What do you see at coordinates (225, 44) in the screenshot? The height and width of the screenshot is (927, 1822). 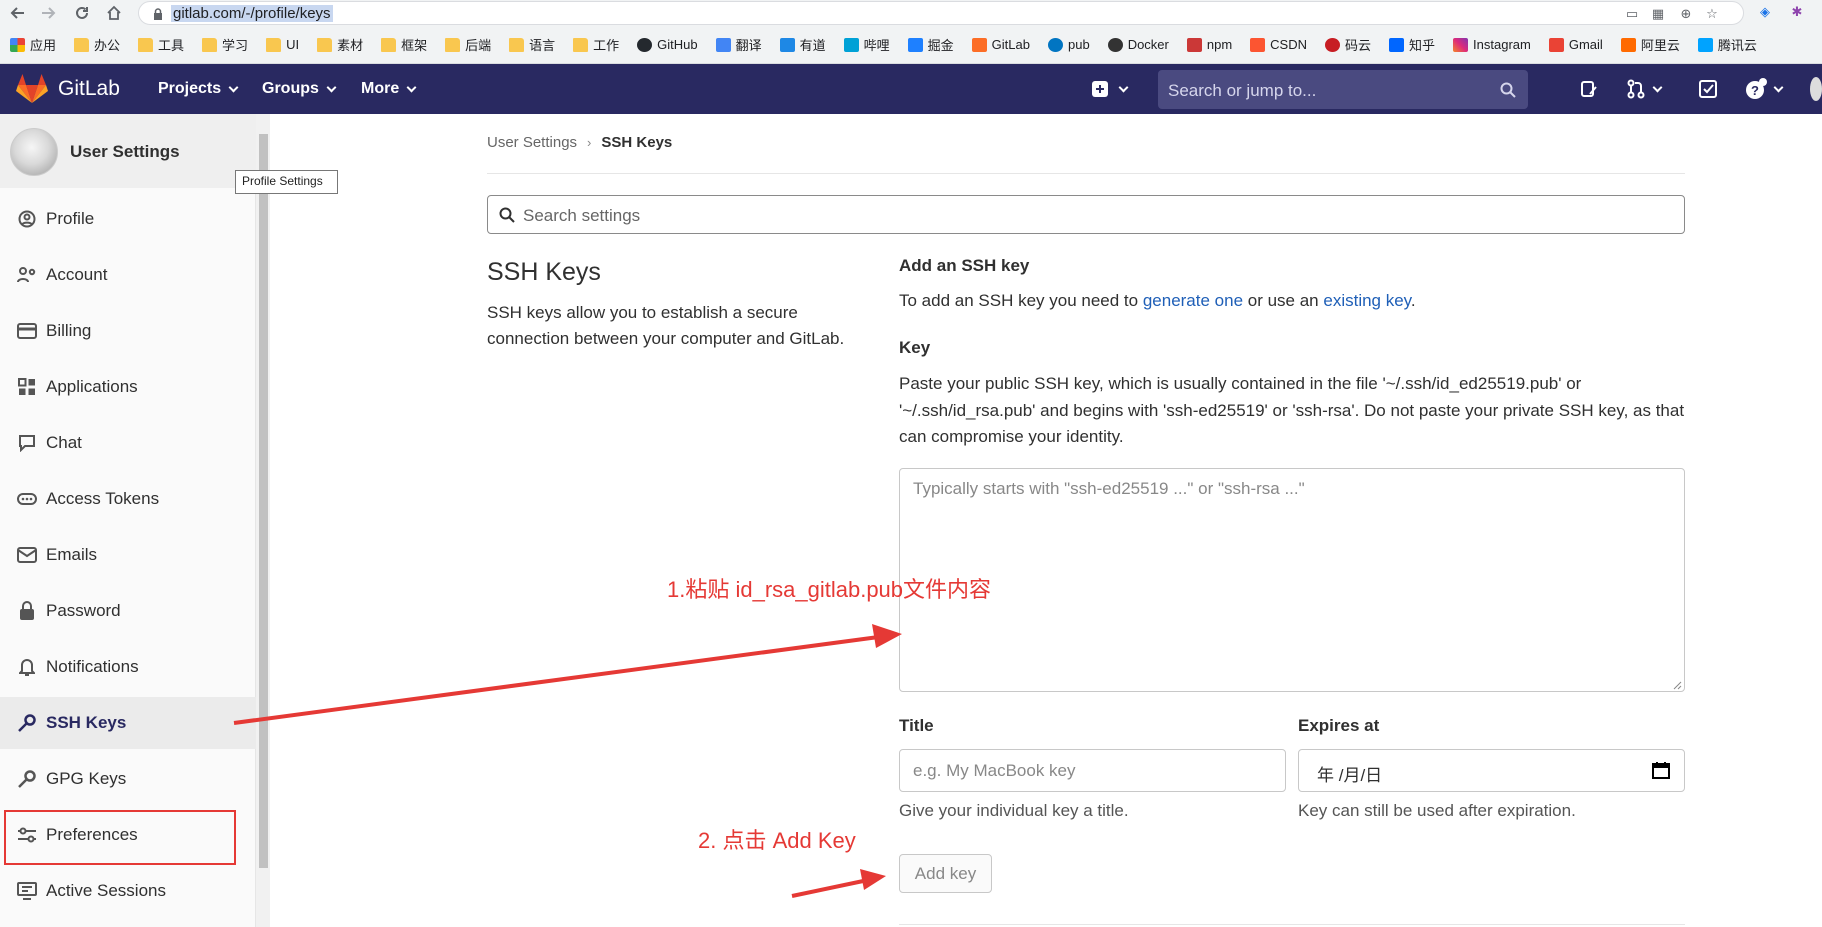 I see `bookmark-folder: 学习` at bounding box center [225, 44].